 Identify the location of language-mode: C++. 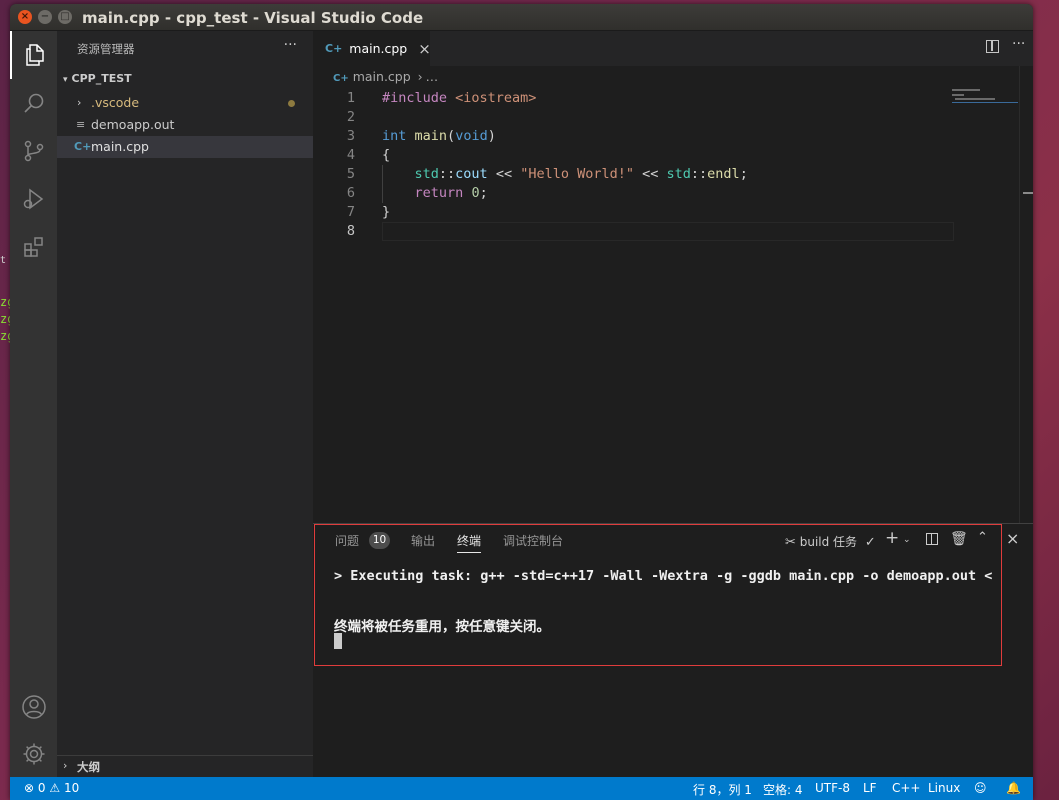
(906, 788).